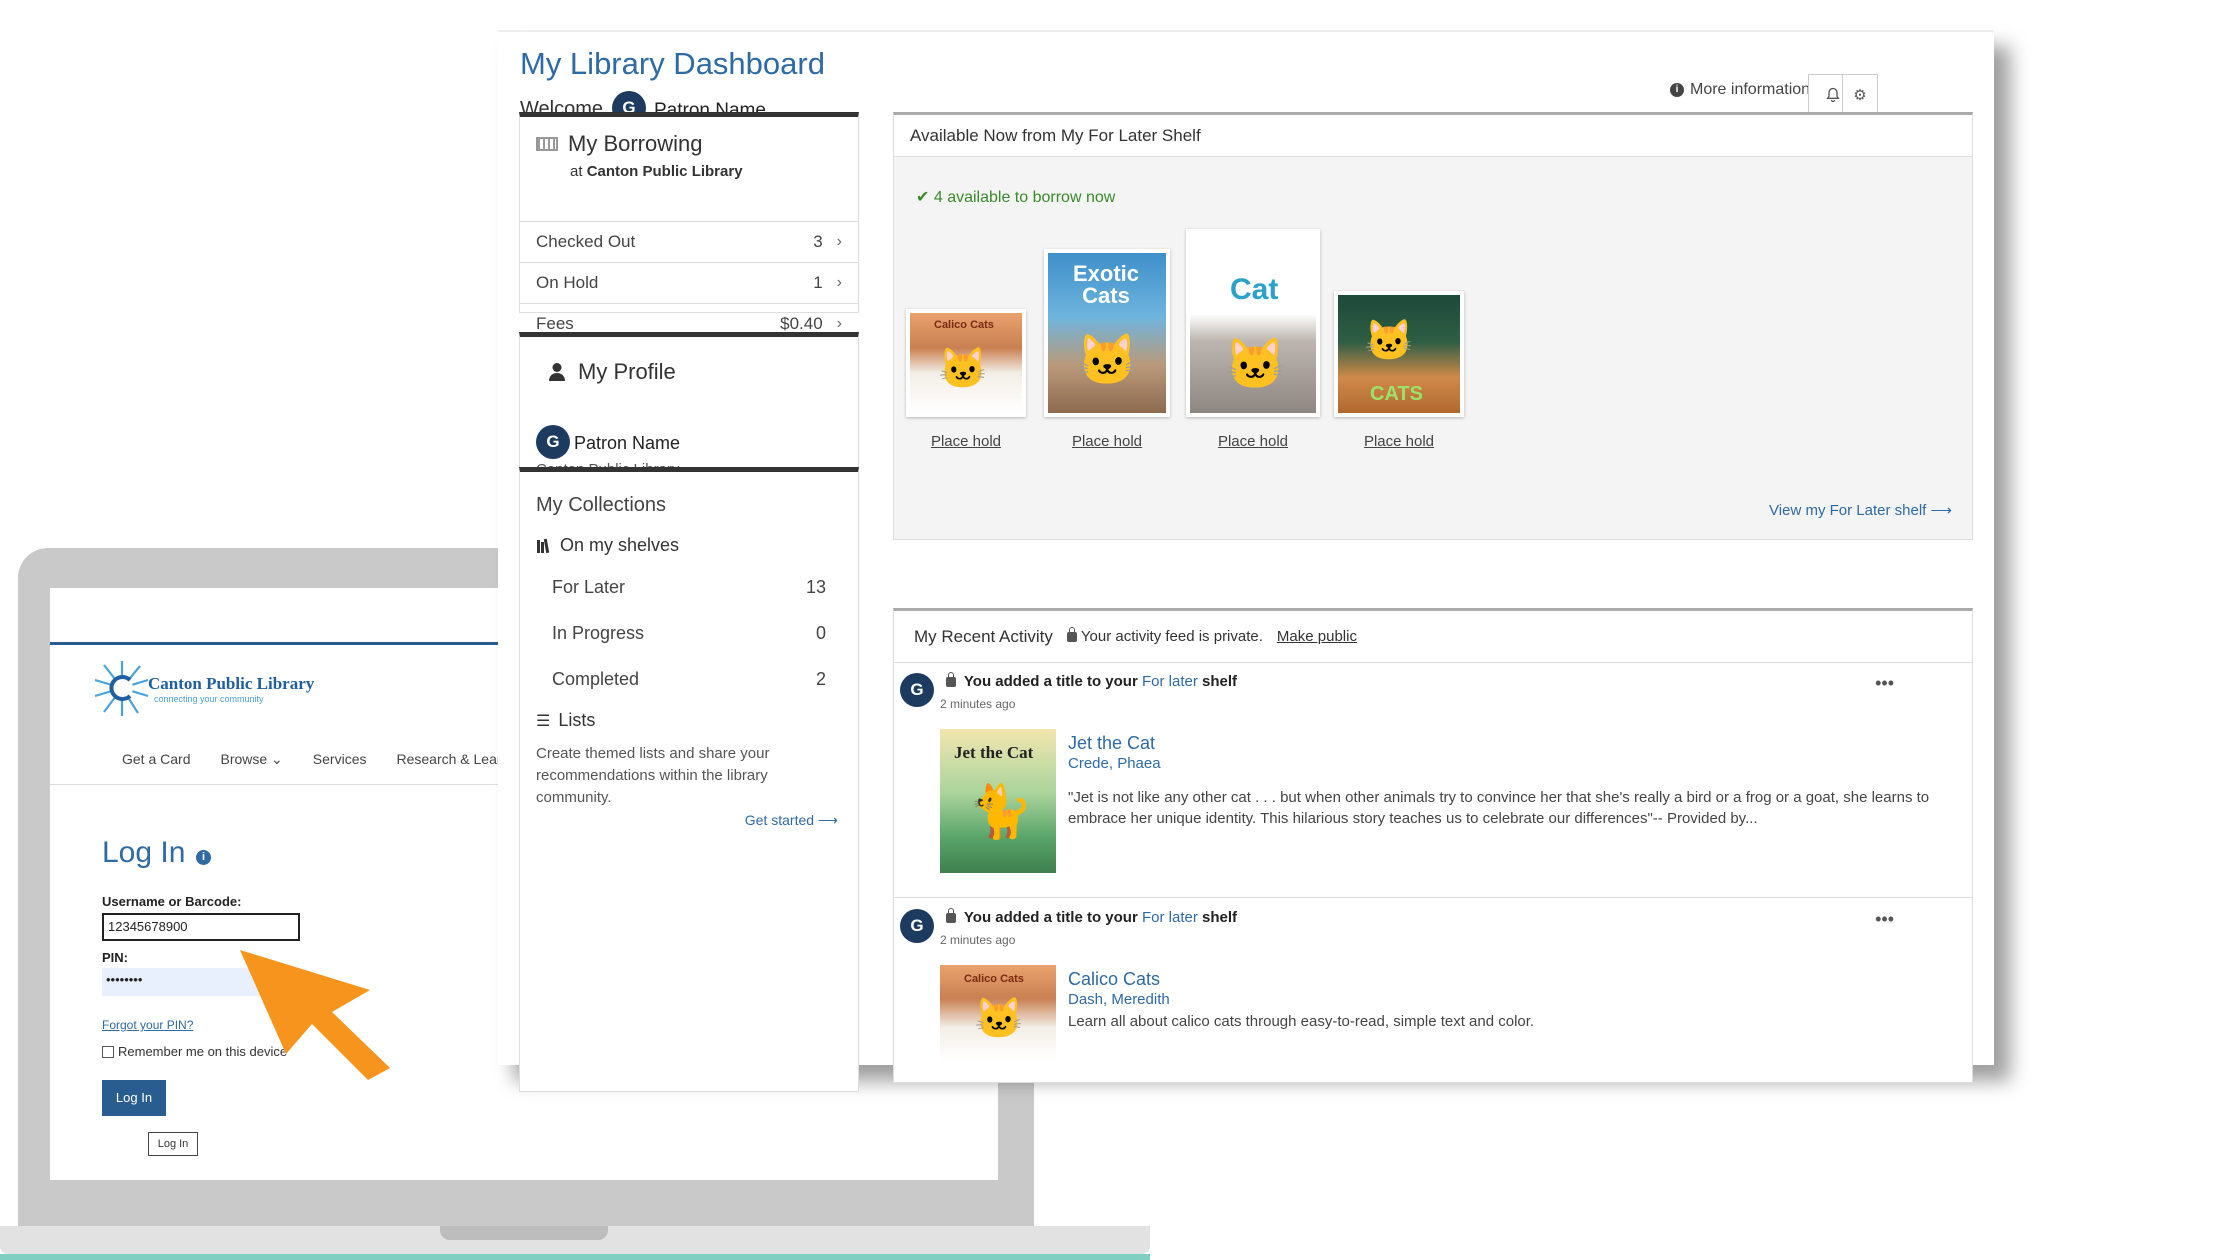 The width and height of the screenshot is (2240, 1260). Describe the element at coordinates (1024, 197) in the screenshot. I see `available-count-text: 4 available to borrow now` at that location.